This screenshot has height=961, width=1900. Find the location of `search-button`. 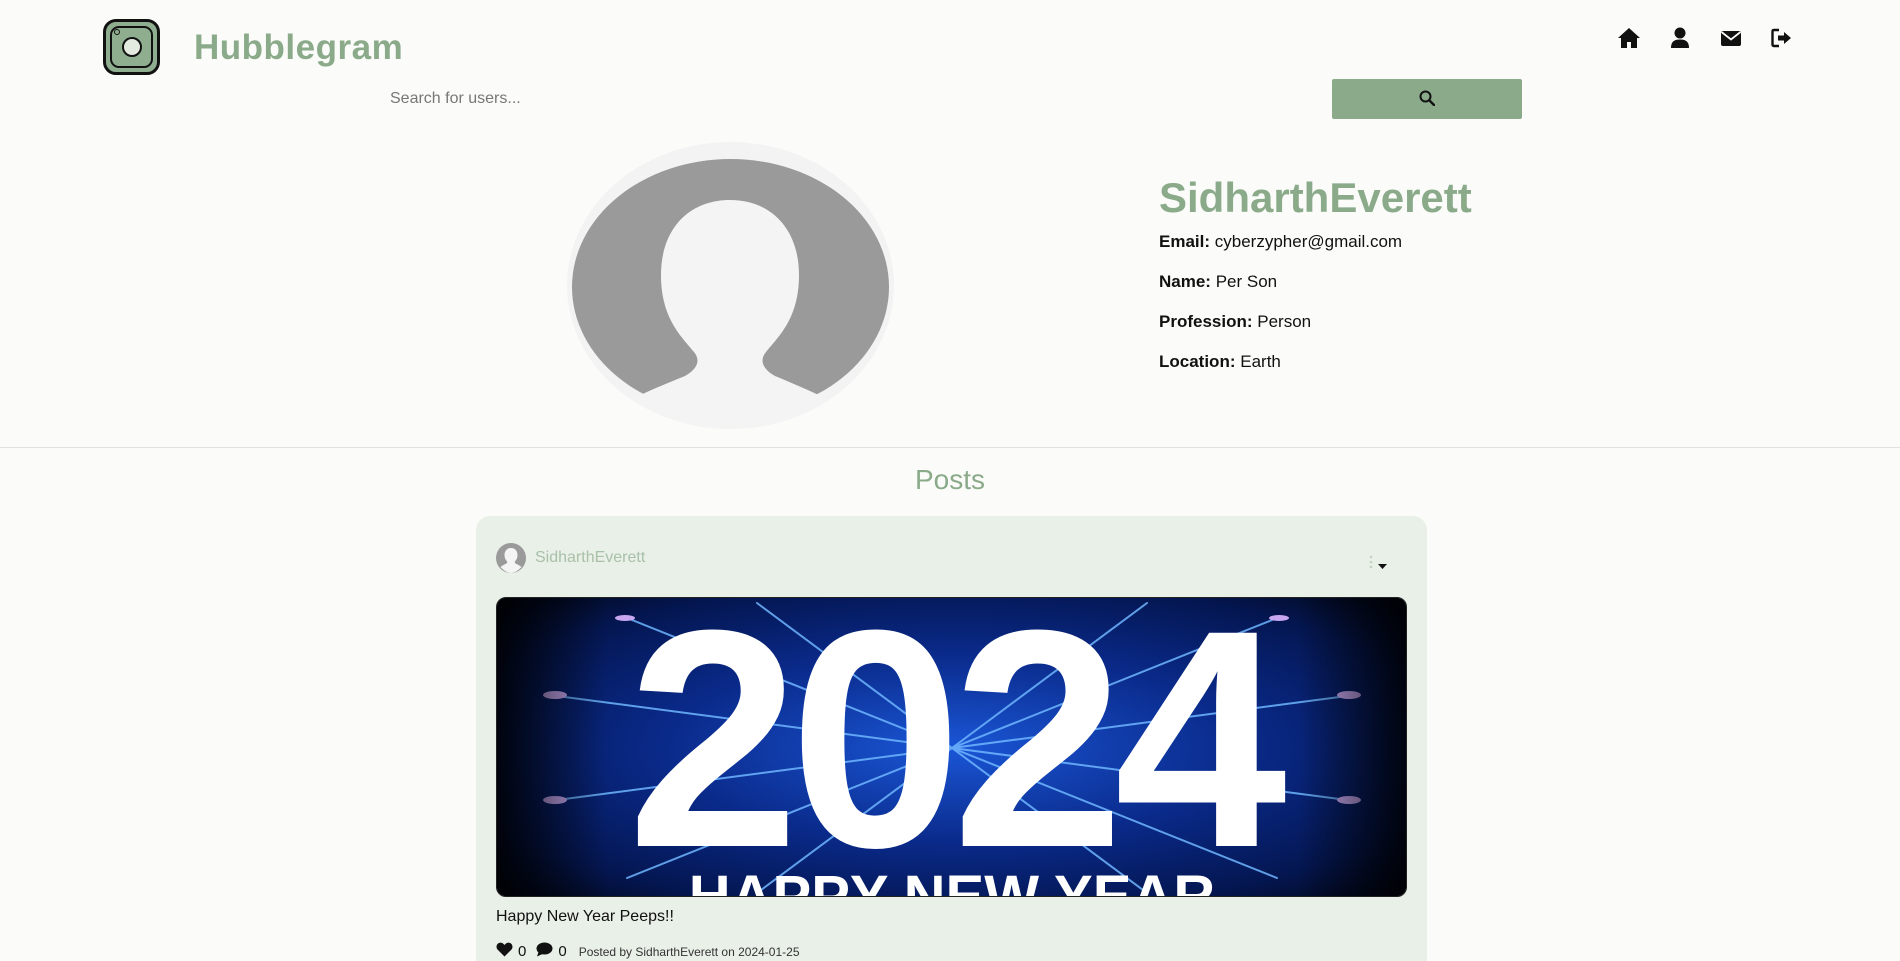

search-button is located at coordinates (1427, 99).